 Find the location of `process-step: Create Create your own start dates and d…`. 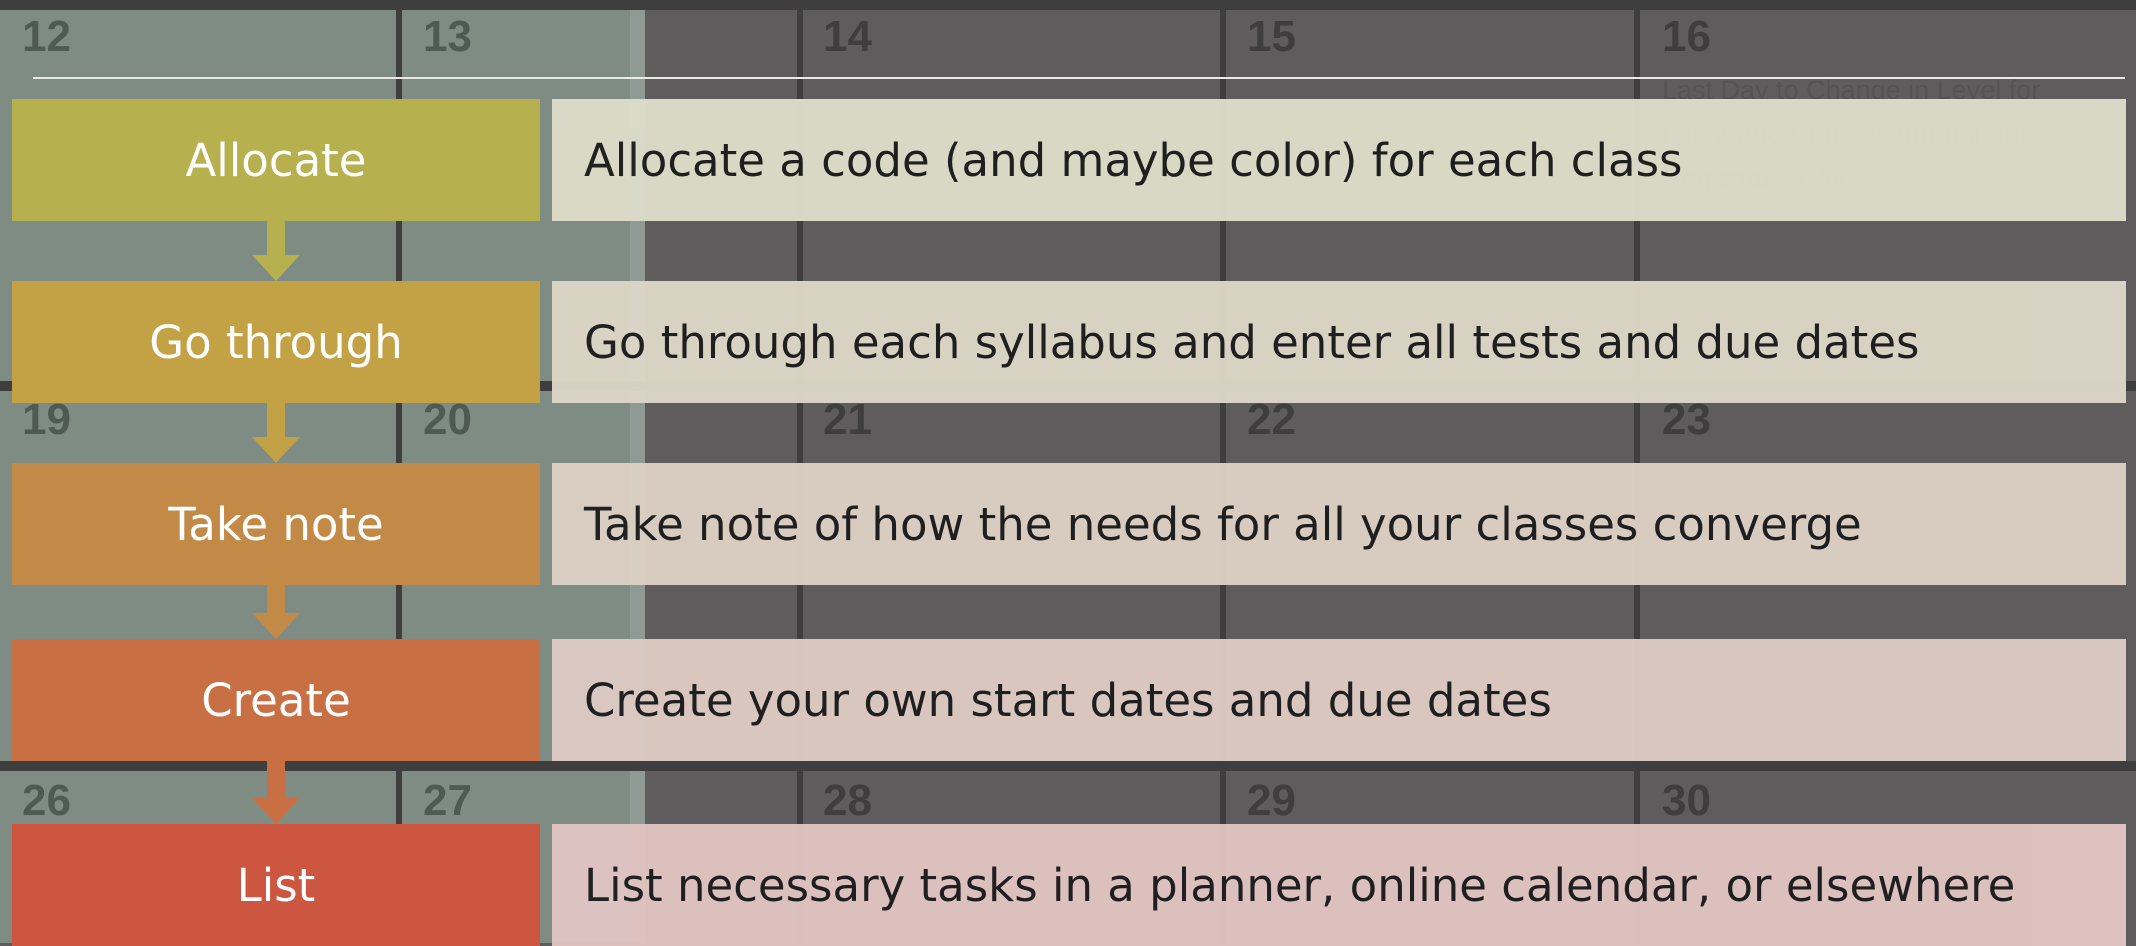

process-step: Create Create your own start dates and d… is located at coordinates (1069, 700).